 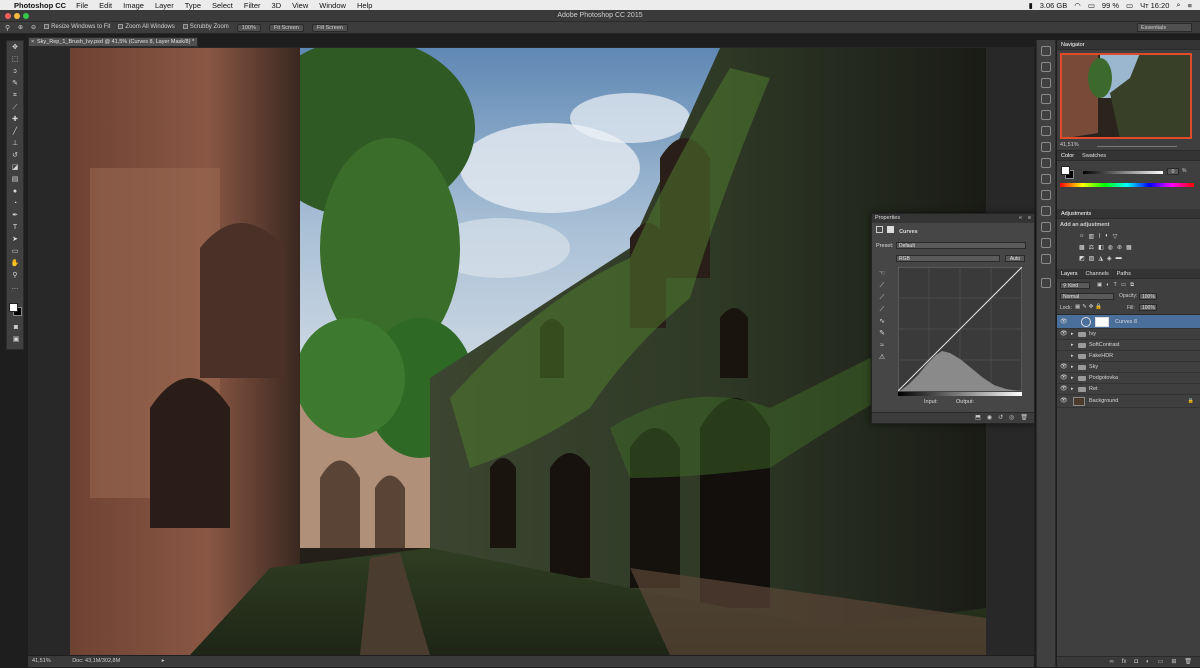 What do you see at coordinates (164, 5) in the screenshot?
I see `menu-layer: Layer` at bounding box center [164, 5].